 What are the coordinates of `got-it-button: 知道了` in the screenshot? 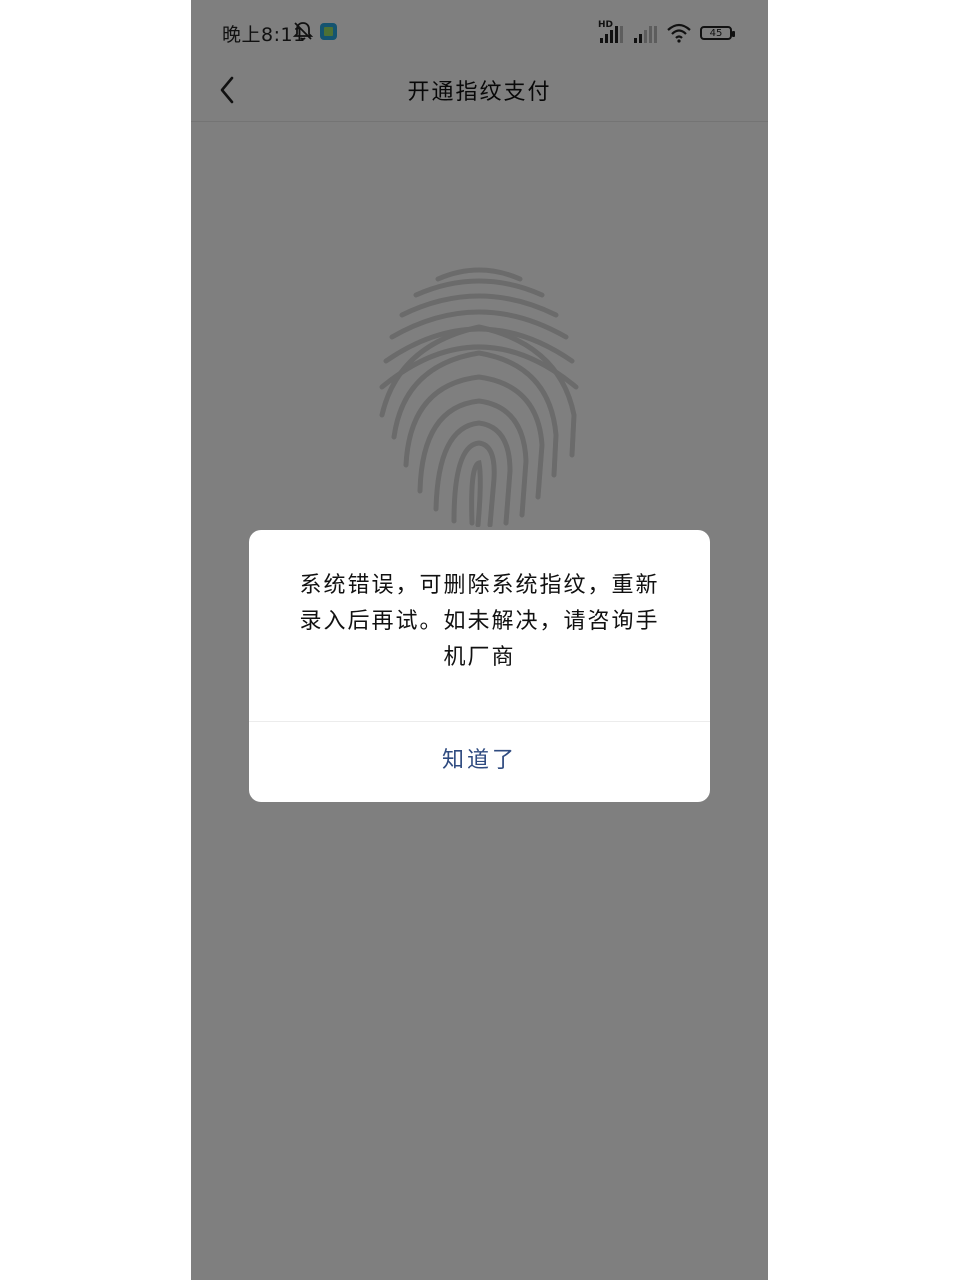 It's located at (479, 762).